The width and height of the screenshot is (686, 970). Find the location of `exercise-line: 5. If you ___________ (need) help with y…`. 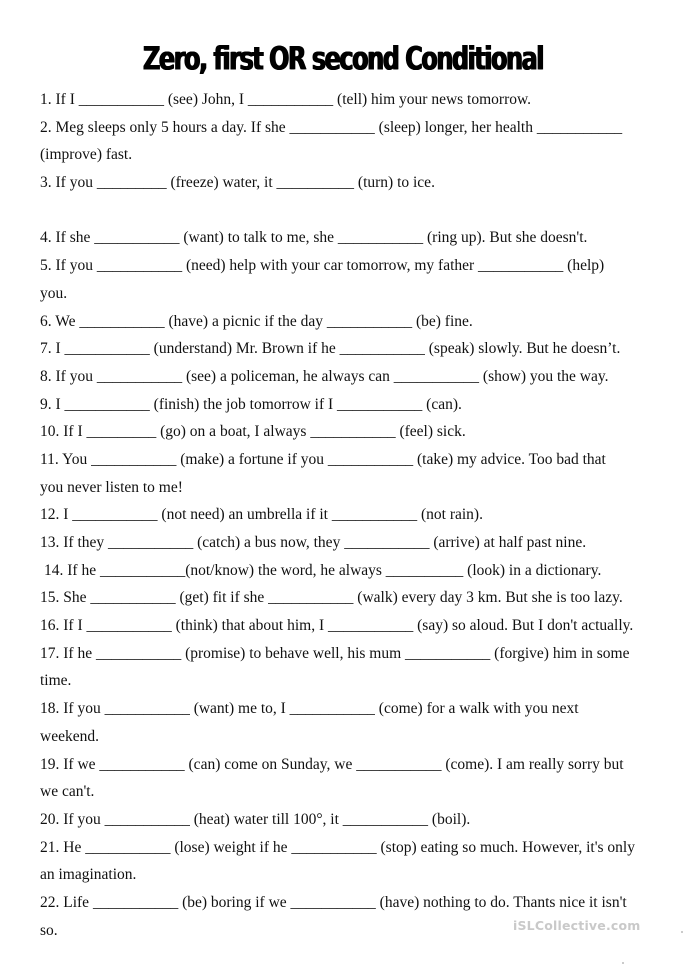

exercise-line: 5. If you ___________ (need) help with y… is located at coordinates (322, 266).